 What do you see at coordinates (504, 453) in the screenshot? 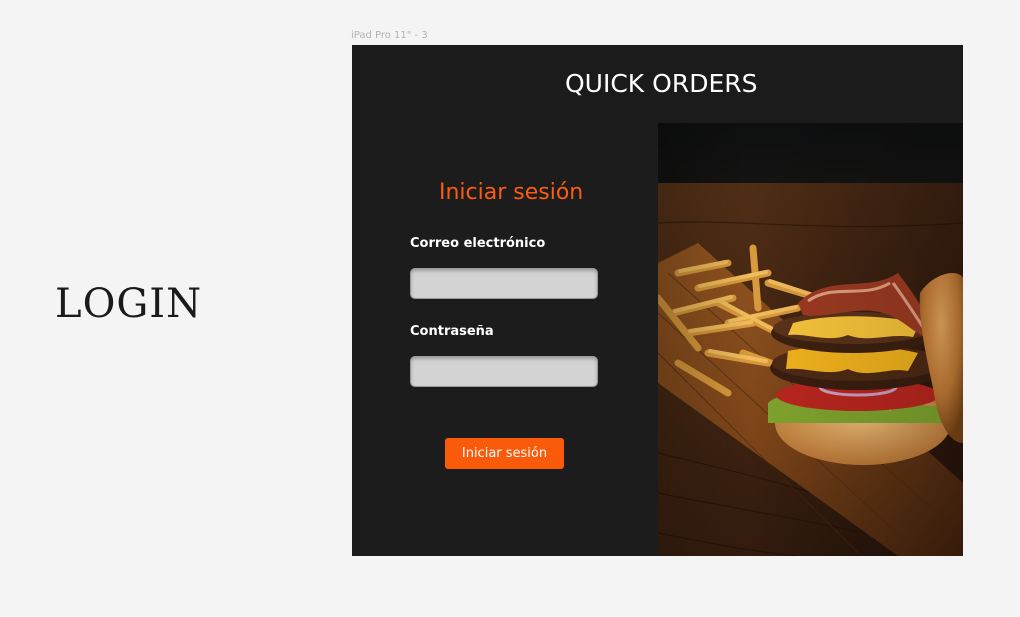
I see `login-button: Iniciar sesión` at bounding box center [504, 453].